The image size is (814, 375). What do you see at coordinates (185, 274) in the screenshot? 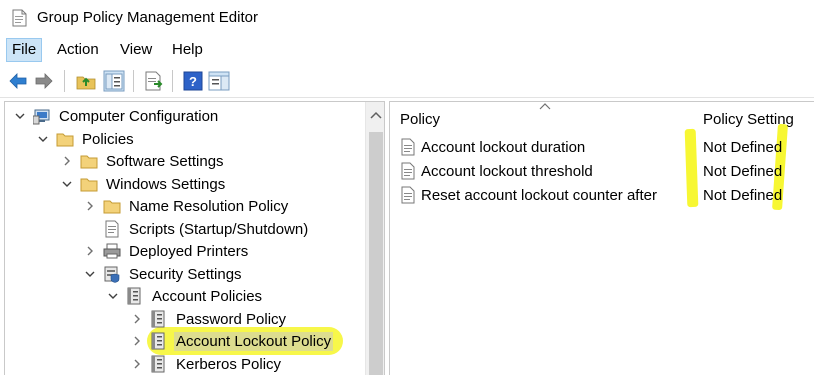
I see `tree-label: Security Settings` at bounding box center [185, 274].